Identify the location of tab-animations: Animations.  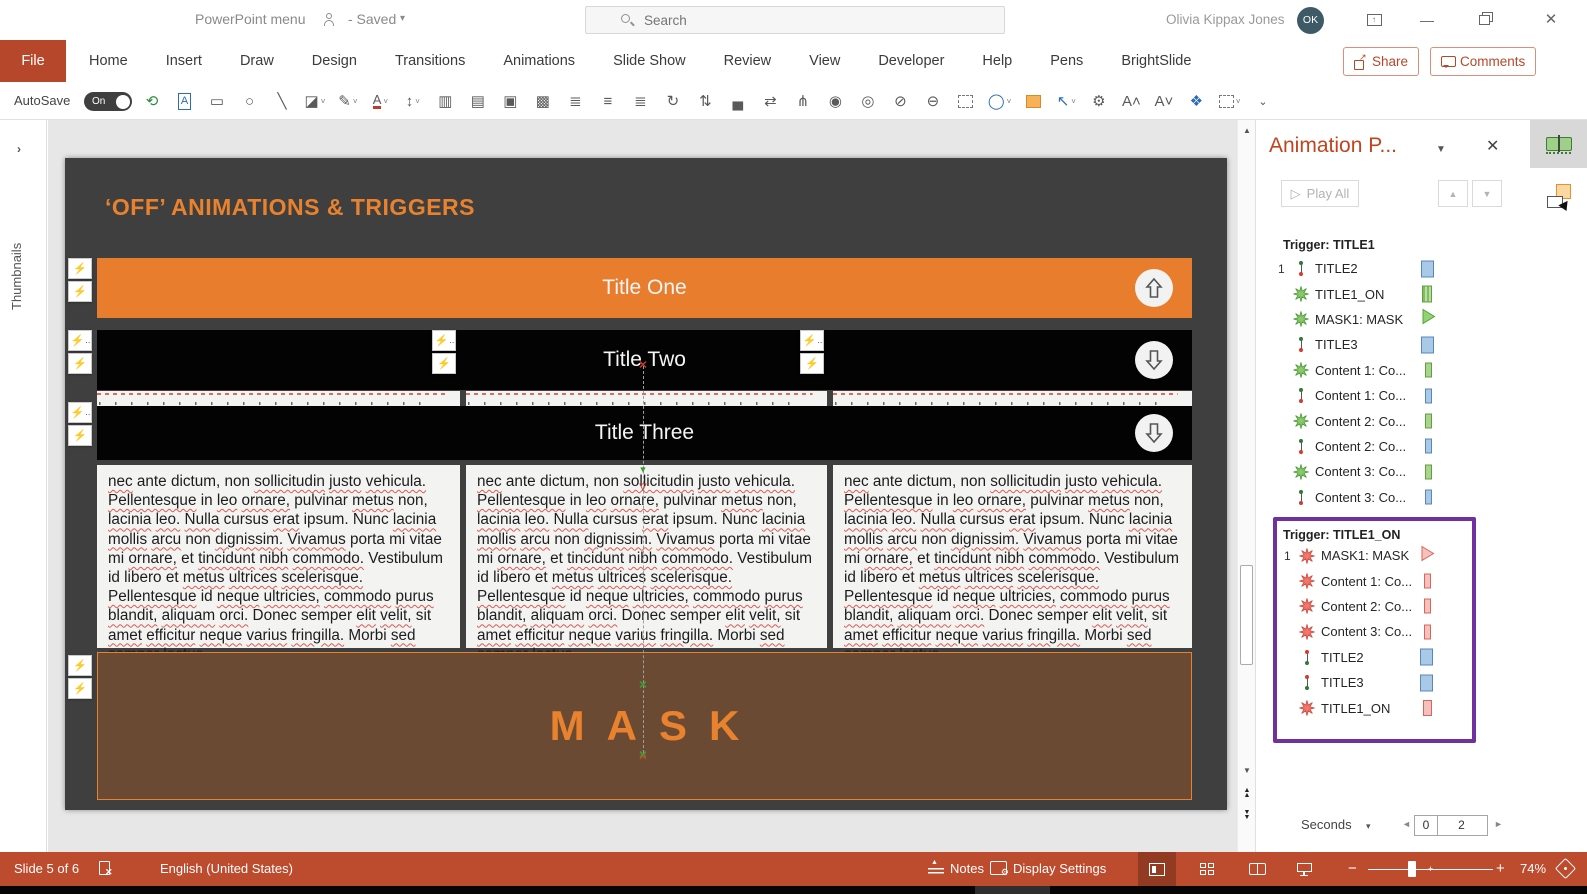
(539, 61).